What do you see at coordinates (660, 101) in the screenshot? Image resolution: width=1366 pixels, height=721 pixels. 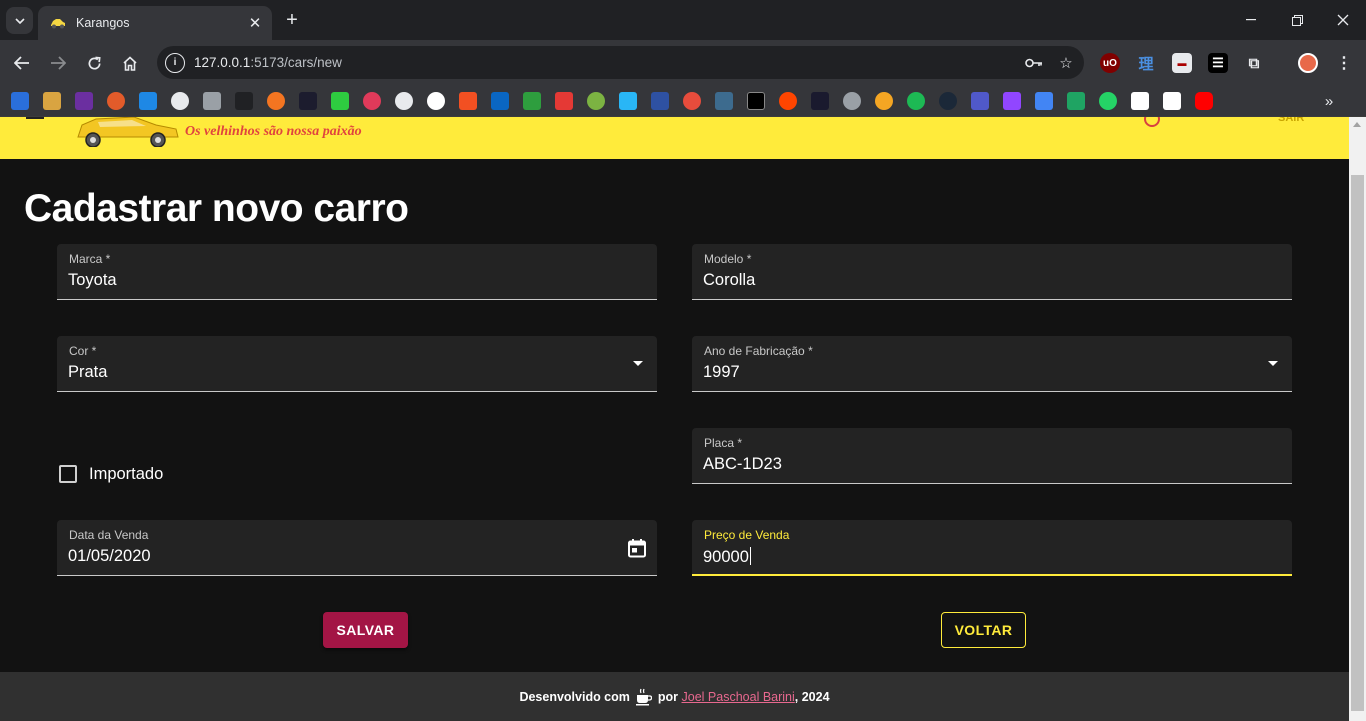 I see `myanimelist-icon` at bounding box center [660, 101].